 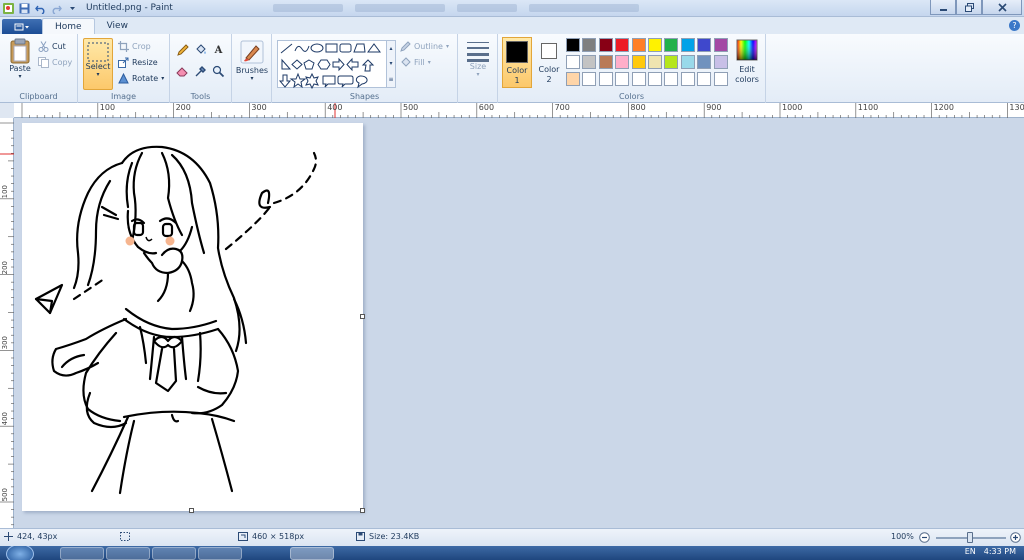 What do you see at coordinates (1000, 551) in the screenshot?
I see `clock: 4:33 PM` at bounding box center [1000, 551].